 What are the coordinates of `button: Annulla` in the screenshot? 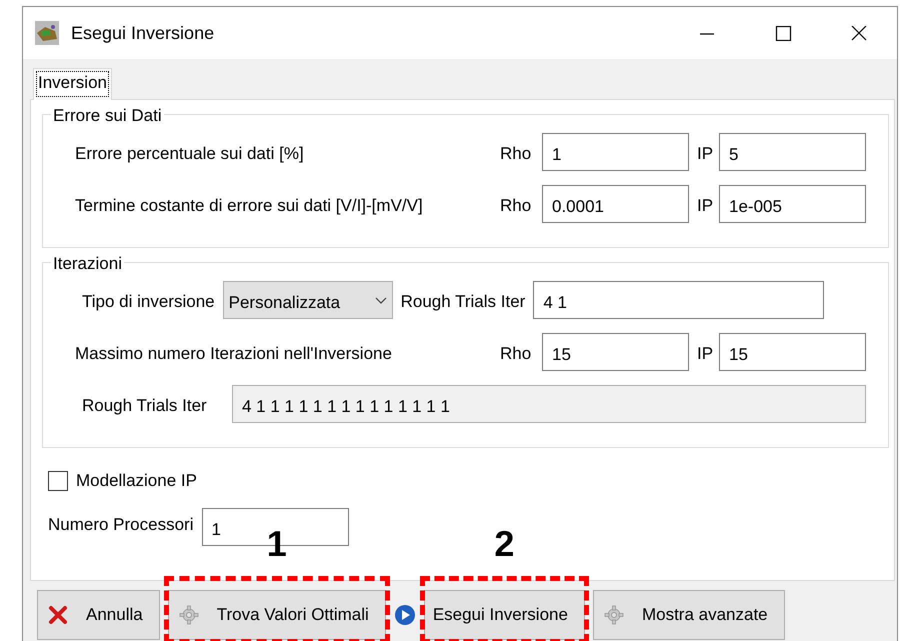 It's located at (98, 615).